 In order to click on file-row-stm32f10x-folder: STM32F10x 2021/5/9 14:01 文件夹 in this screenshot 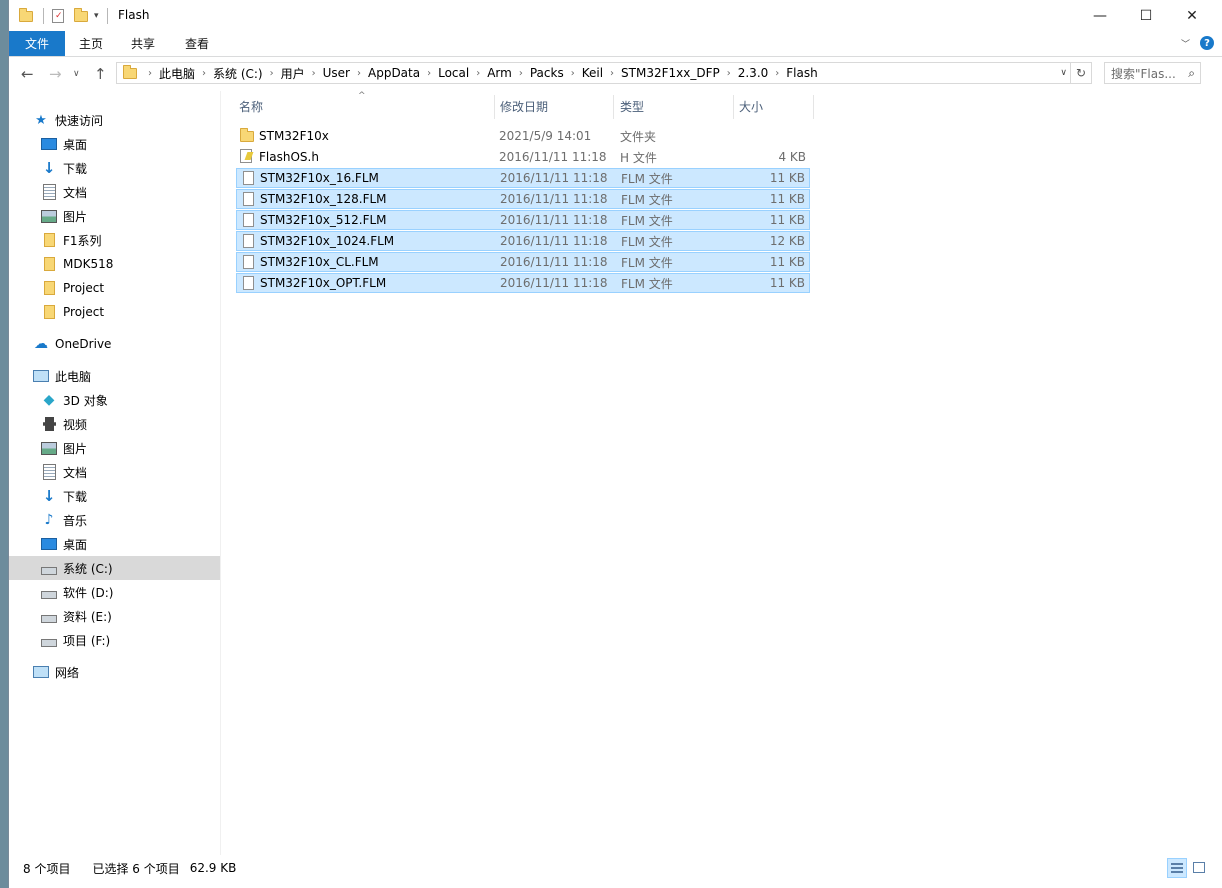, I will do `click(523, 136)`.